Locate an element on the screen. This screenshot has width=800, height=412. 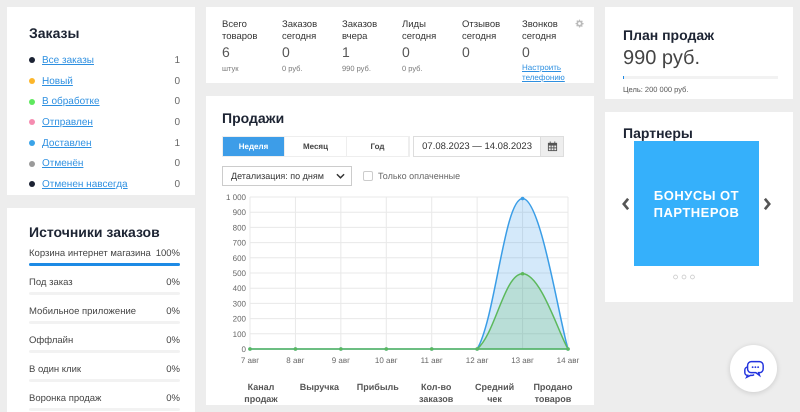
stat-label: Заказов вчера is located at coordinates (360, 31).